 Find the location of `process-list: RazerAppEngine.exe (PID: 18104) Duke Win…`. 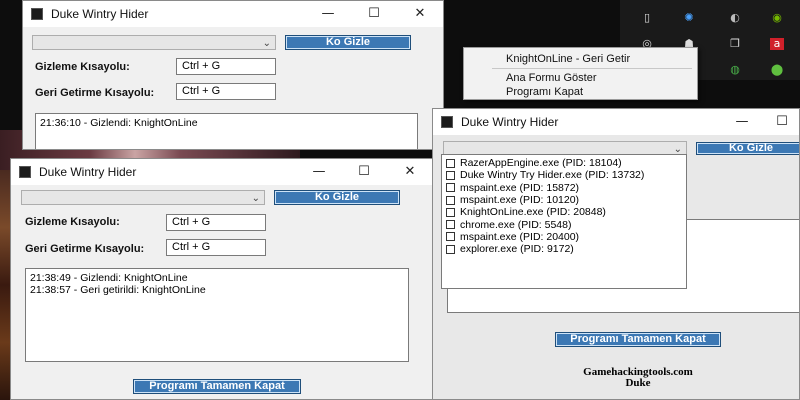

process-list: RazerAppEngine.exe (PID: 18104) Duke Win… is located at coordinates (564, 221).